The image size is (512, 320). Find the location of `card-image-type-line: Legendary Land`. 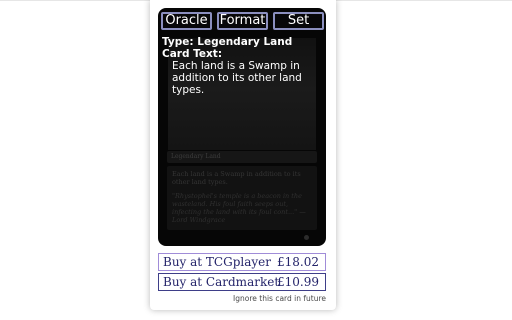

card-image-type-line: Legendary Land is located at coordinates (242, 157).